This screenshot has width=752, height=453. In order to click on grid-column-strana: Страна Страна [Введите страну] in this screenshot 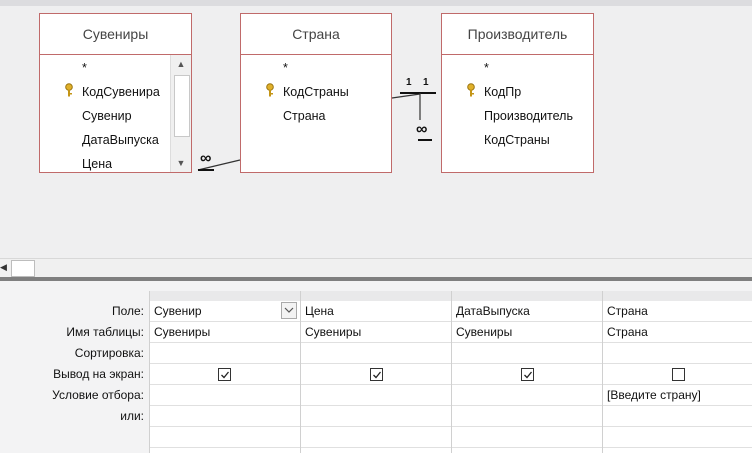, I will do `click(677, 372)`.